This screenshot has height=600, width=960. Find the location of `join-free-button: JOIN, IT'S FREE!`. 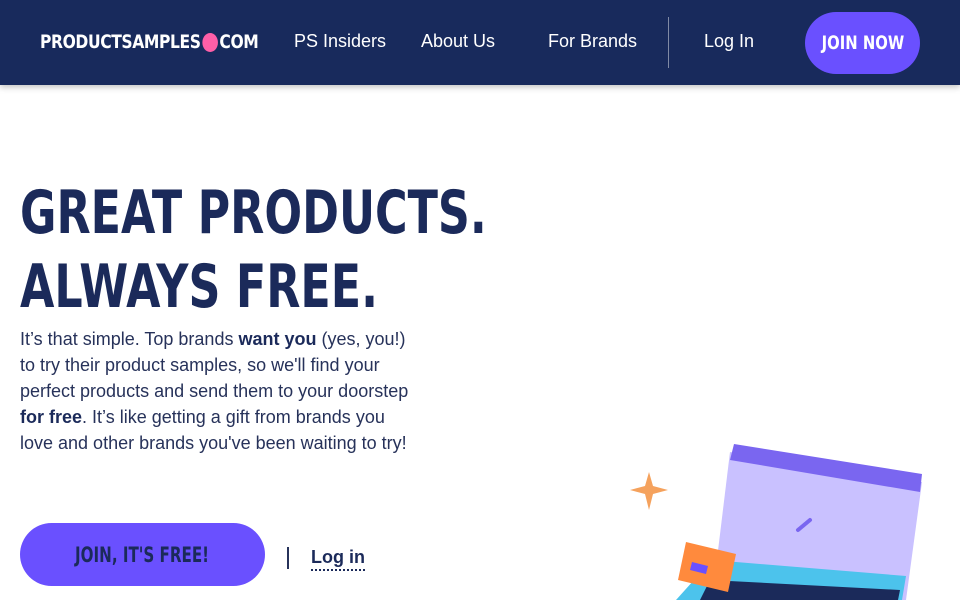

join-free-button: JOIN, IT'S FREE! is located at coordinates (142, 554).